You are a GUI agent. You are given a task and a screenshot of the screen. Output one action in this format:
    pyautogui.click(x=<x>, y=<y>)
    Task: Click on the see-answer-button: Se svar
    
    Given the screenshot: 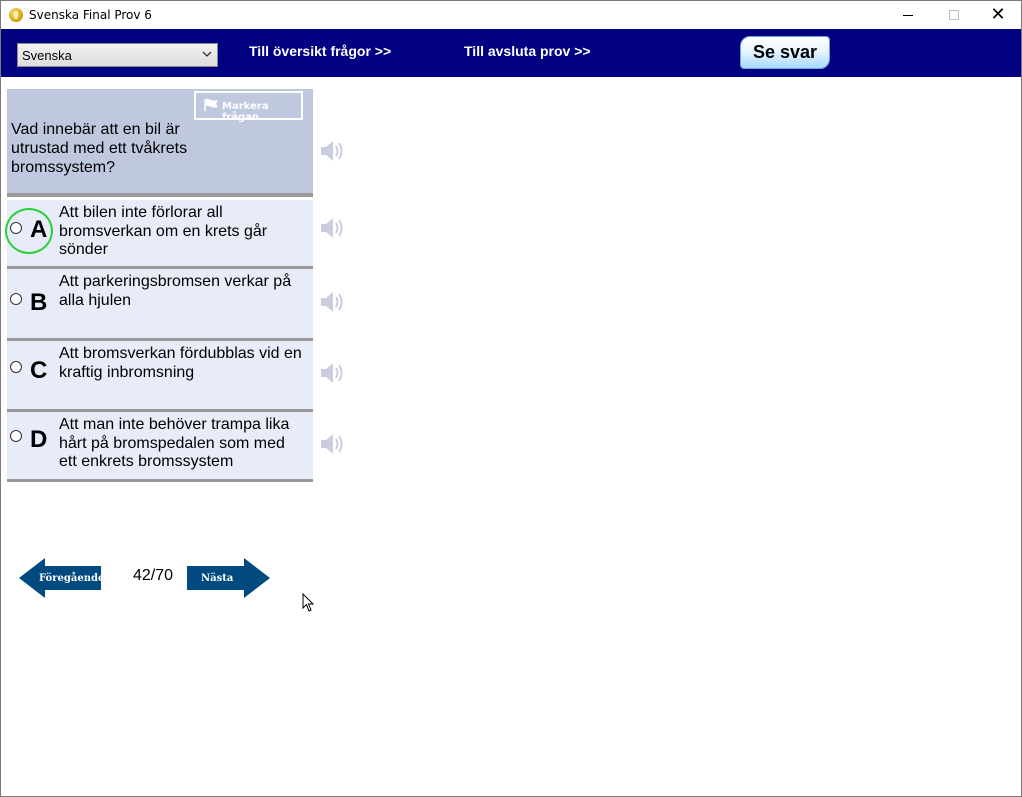 What is the action you would take?
    pyautogui.click(x=785, y=52)
    